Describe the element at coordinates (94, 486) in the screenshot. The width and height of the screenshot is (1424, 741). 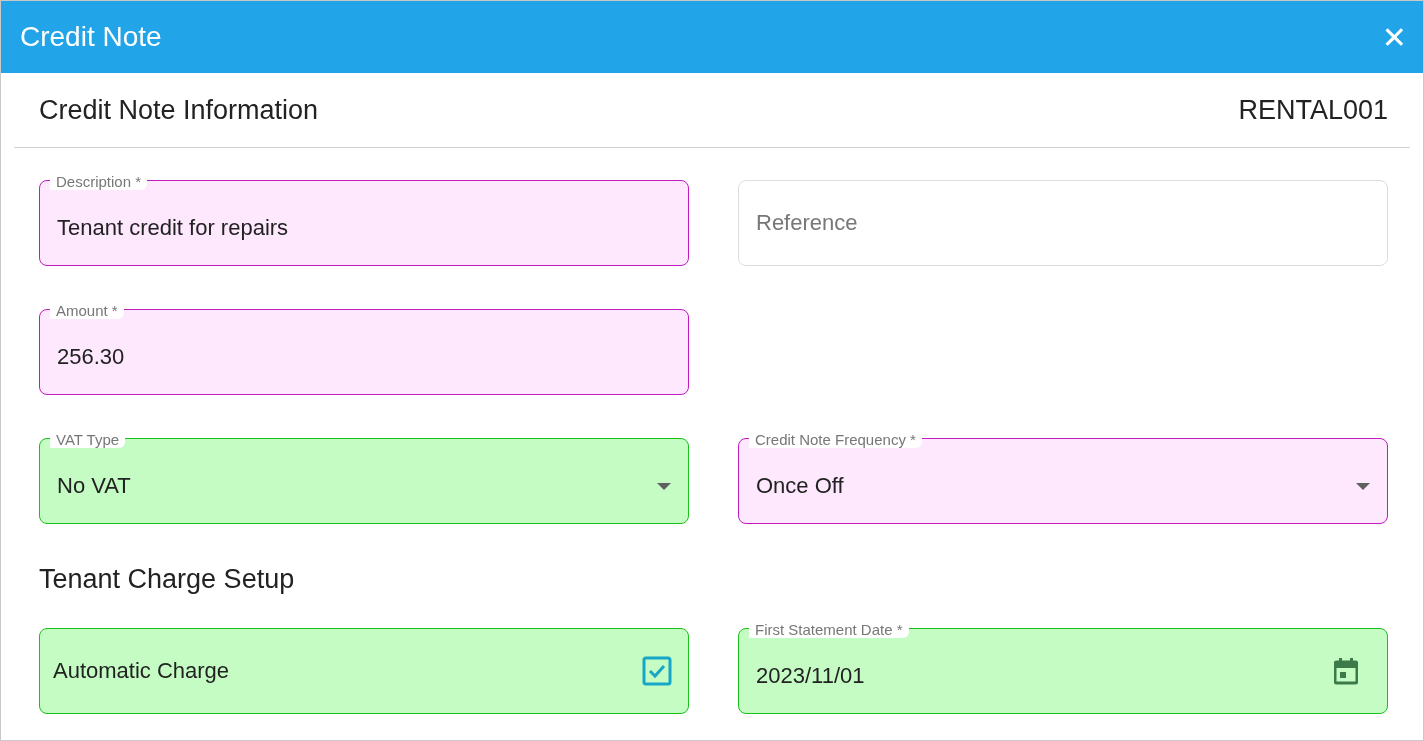
I see `field-value: No VAT` at that location.